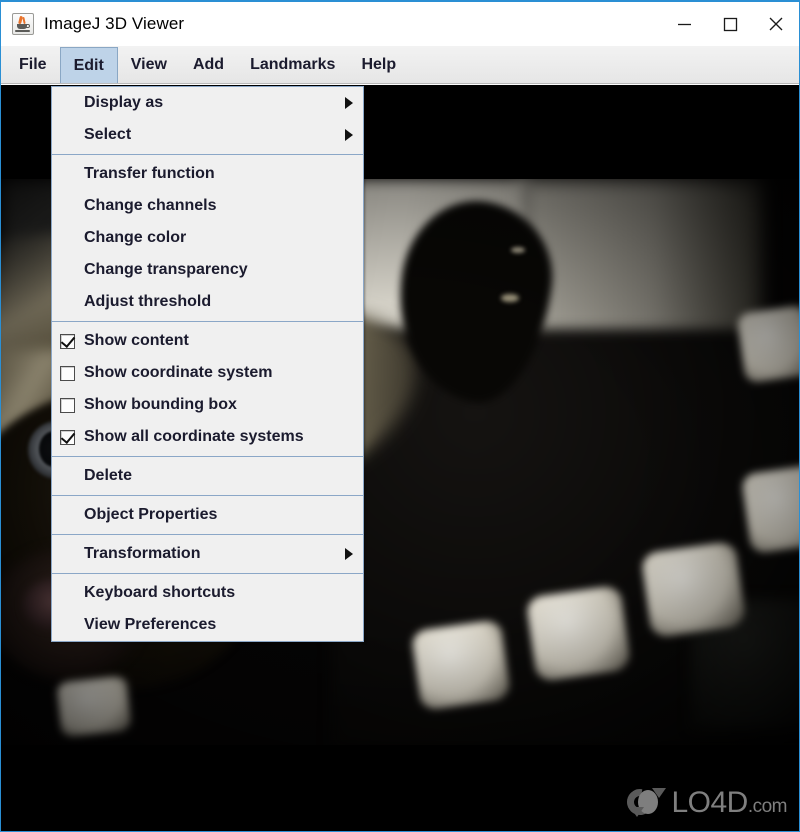 The width and height of the screenshot is (800, 832). I want to click on menu-item-change-color: Change color, so click(207, 238).